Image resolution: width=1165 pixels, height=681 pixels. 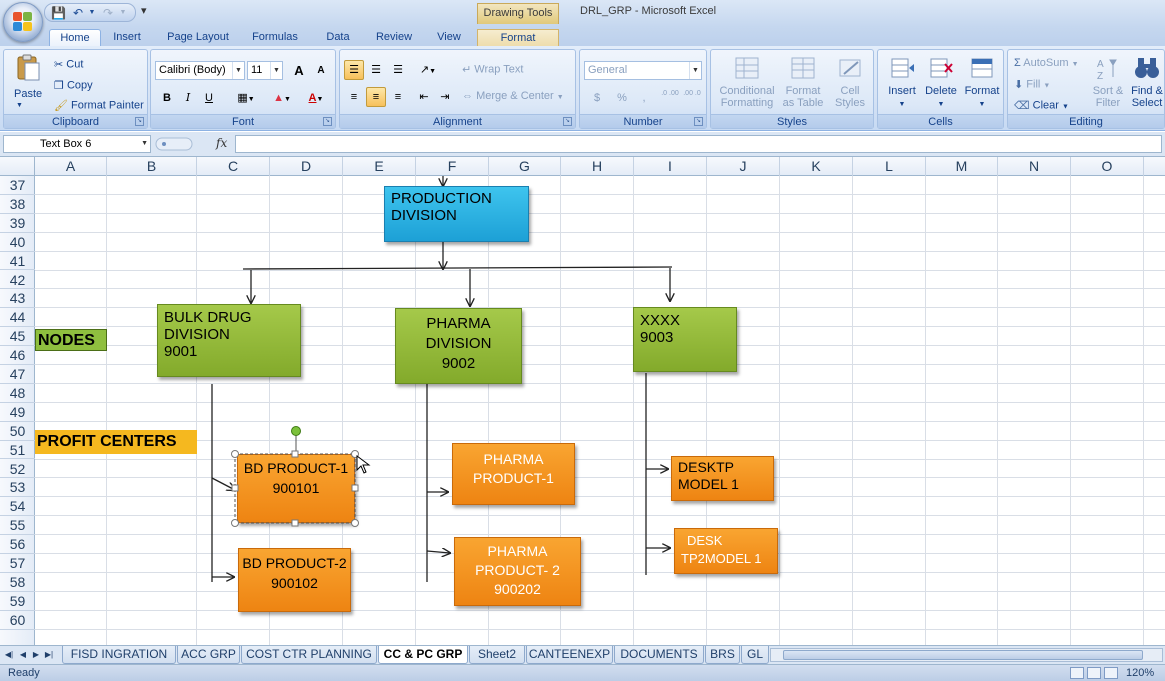 What do you see at coordinates (78, 13) in the screenshot?
I see `undo-icon: ↶` at bounding box center [78, 13].